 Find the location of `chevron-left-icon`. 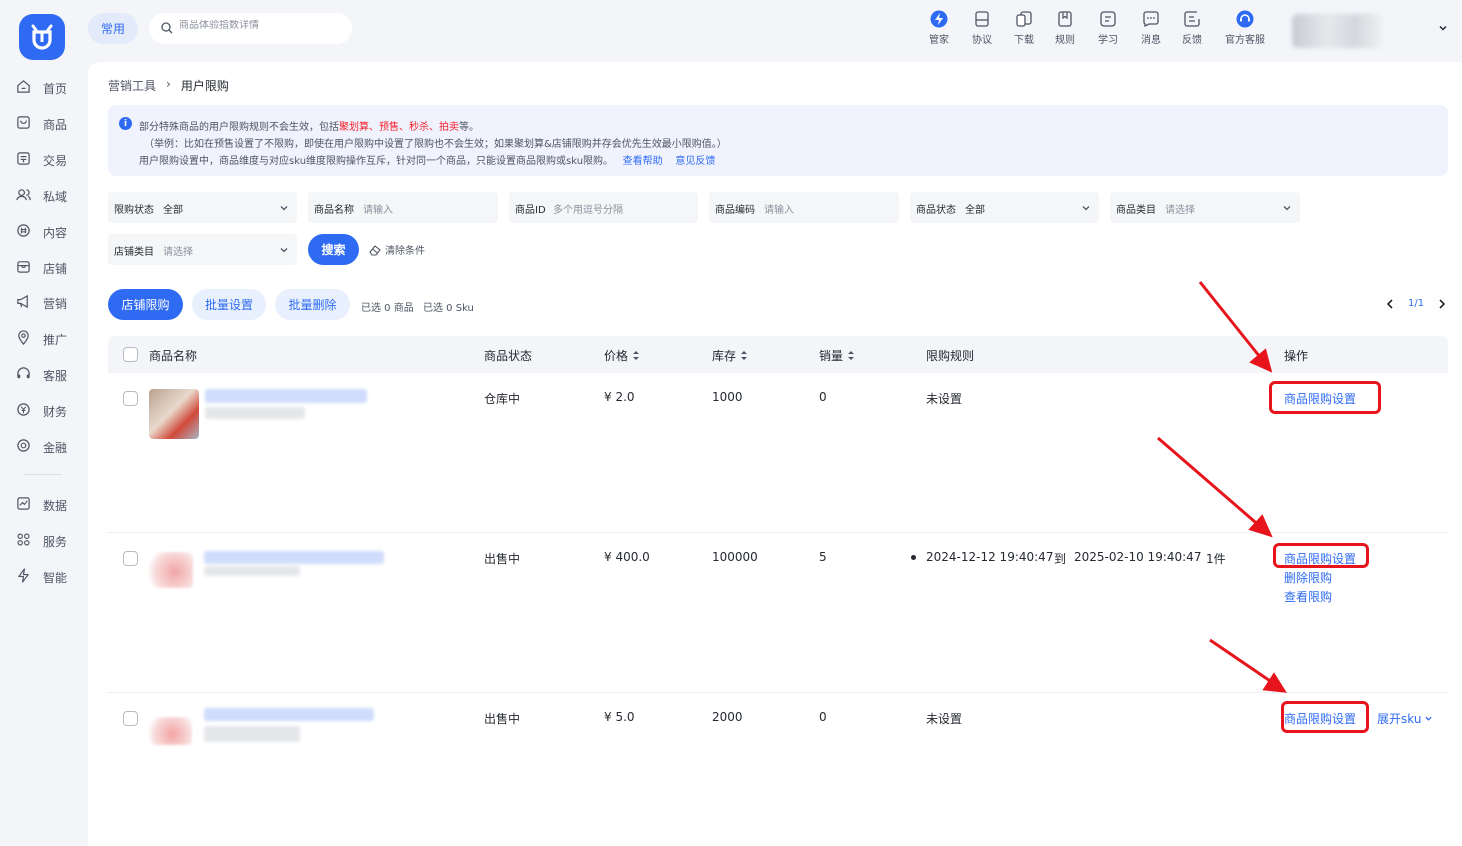

chevron-left-icon is located at coordinates (1390, 303).